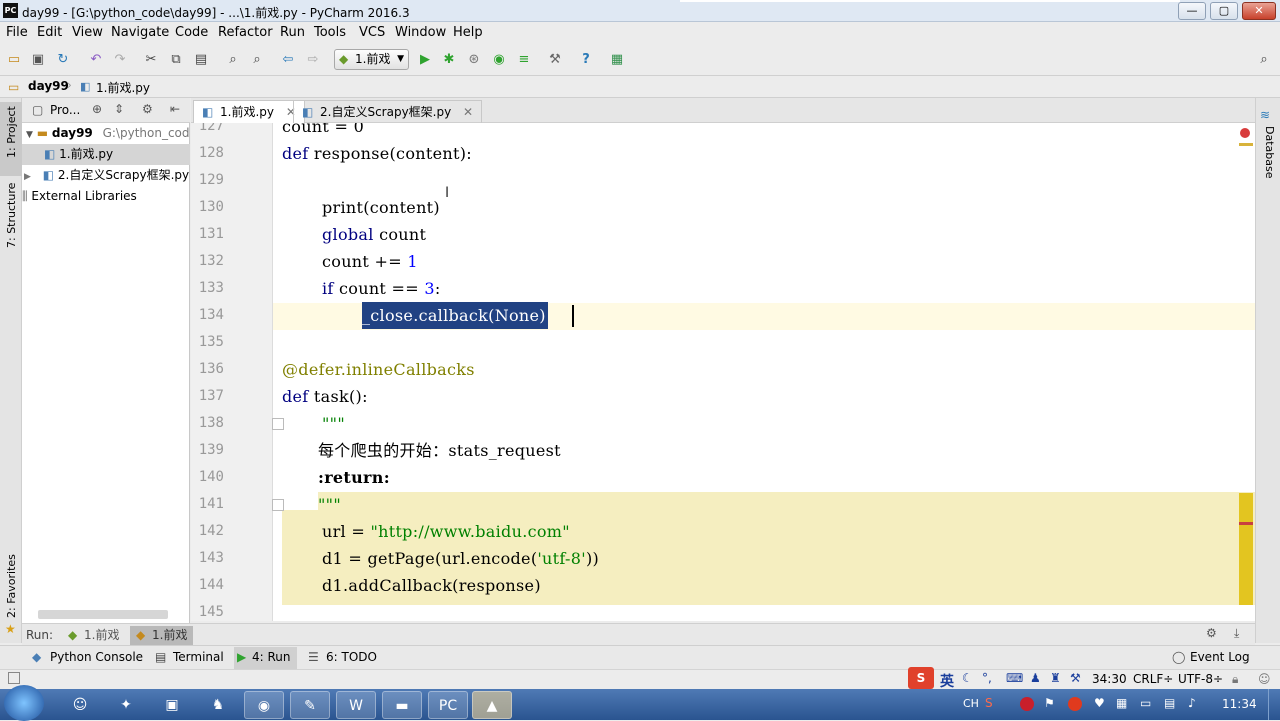 This screenshot has height=721, width=1280. What do you see at coordinates (492, 705) in the screenshot?
I see `recorder-taskbar-icon: ▲` at bounding box center [492, 705].